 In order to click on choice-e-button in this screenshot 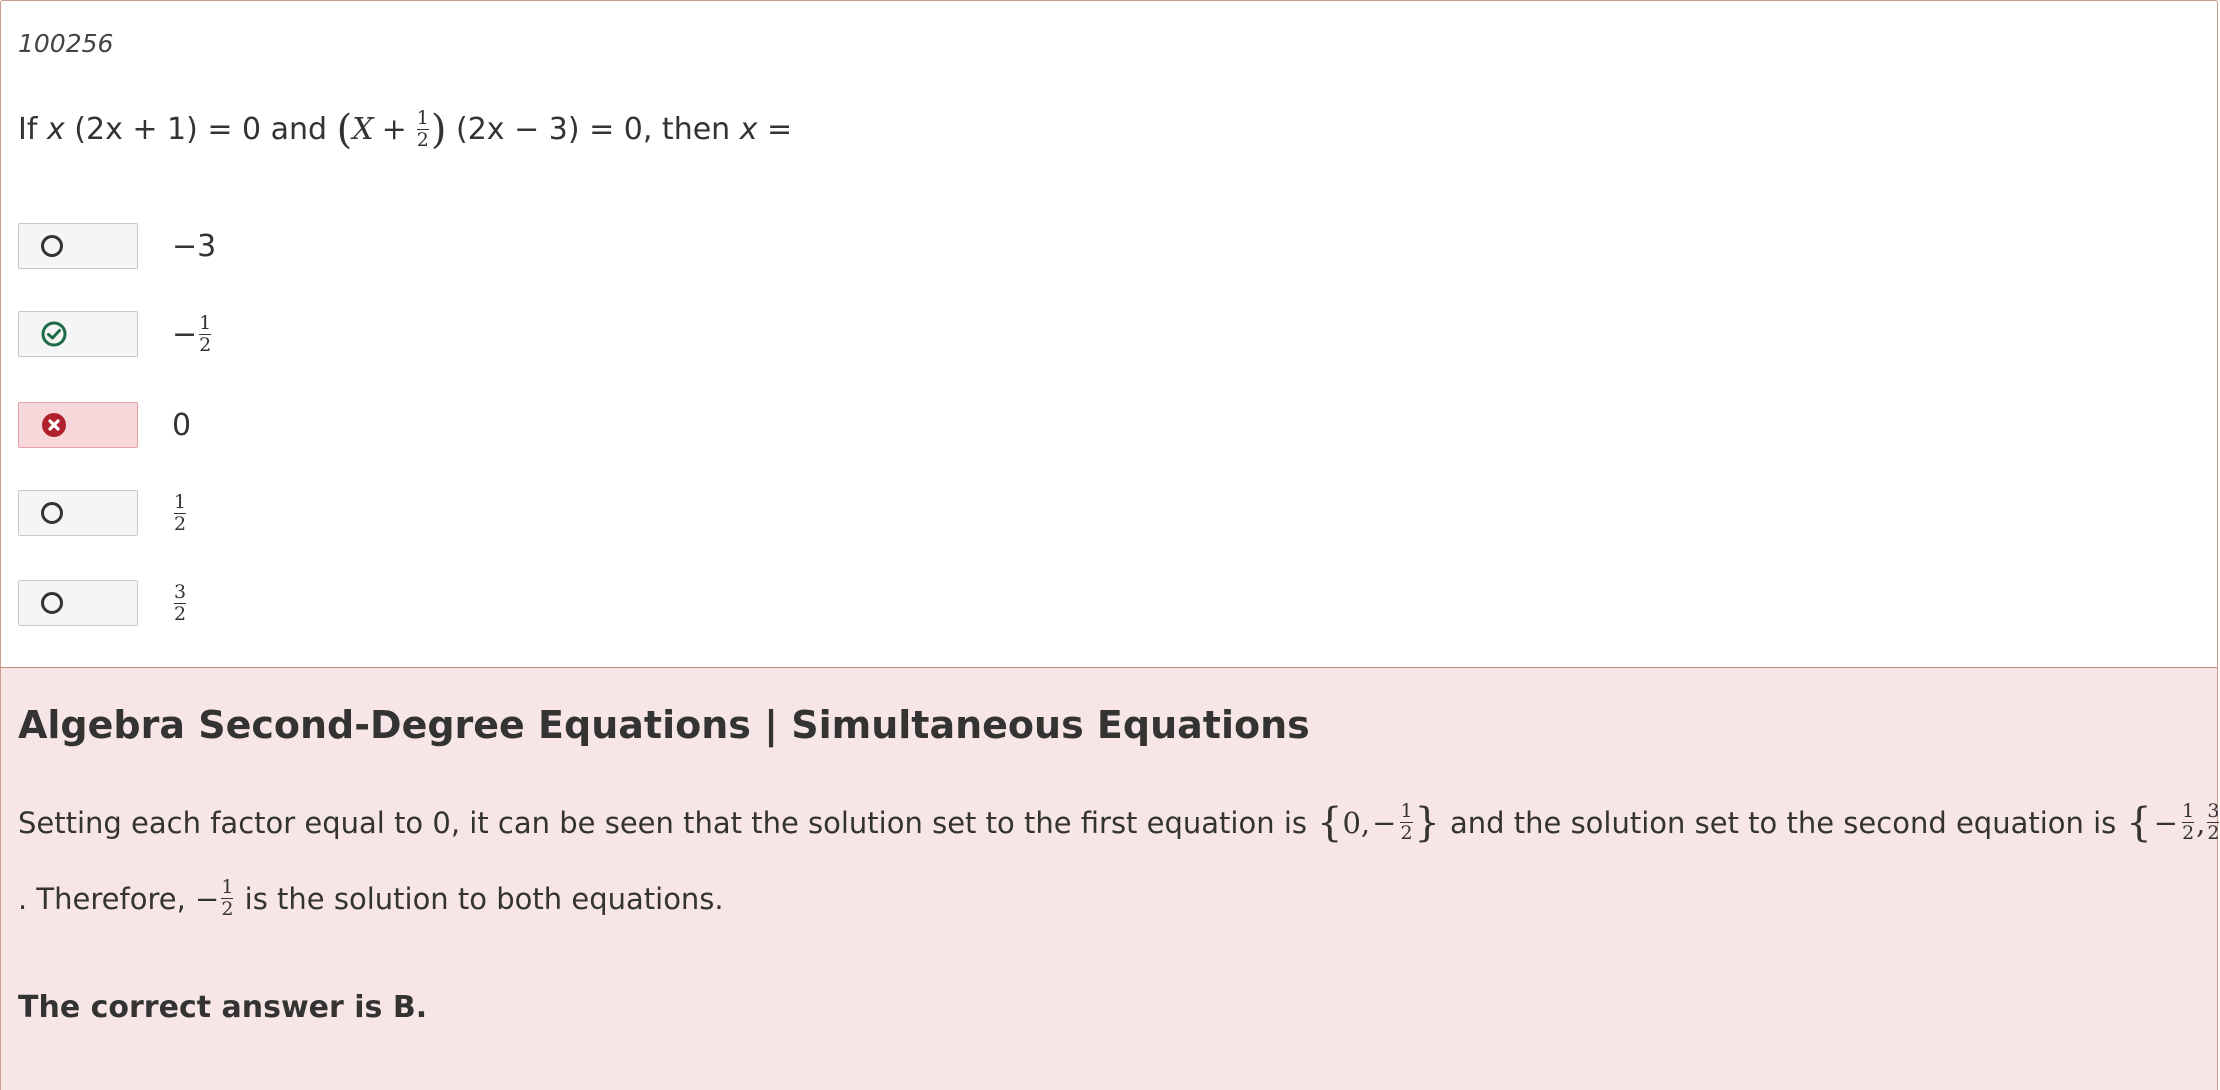, I will do `click(78, 603)`.